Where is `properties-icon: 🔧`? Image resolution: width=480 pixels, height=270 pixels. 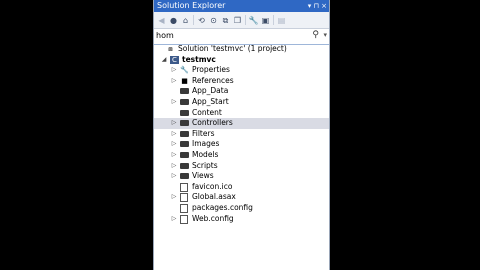 properties-icon: 🔧 is located at coordinates (253, 20).